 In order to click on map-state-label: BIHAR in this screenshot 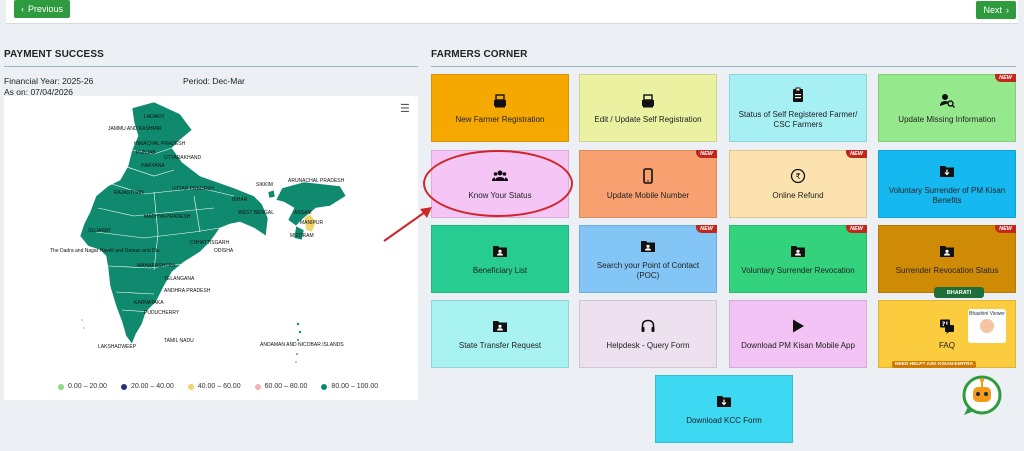, I will do `click(240, 200)`.